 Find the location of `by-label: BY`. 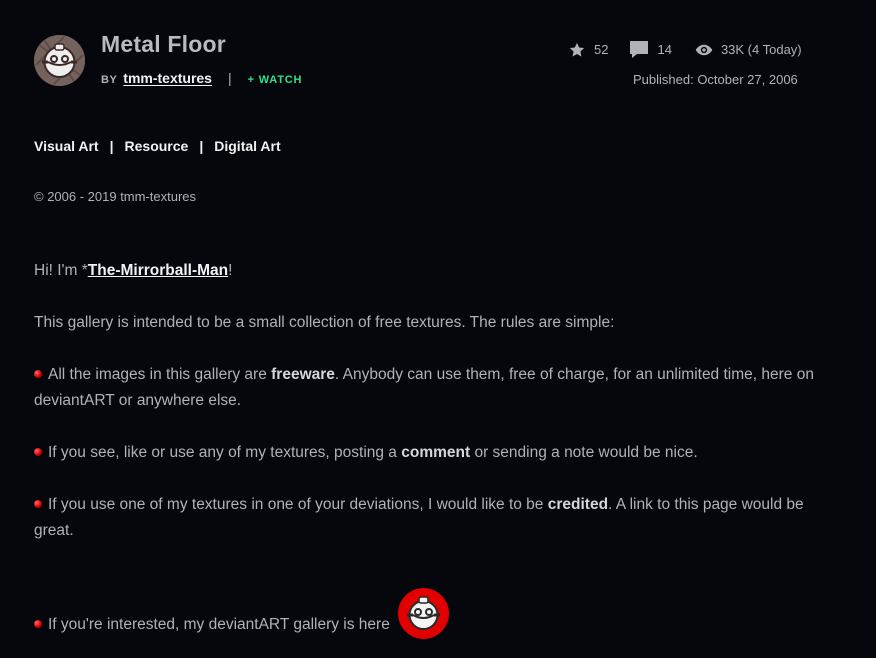

by-label: BY is located at coordinates (109, 80).